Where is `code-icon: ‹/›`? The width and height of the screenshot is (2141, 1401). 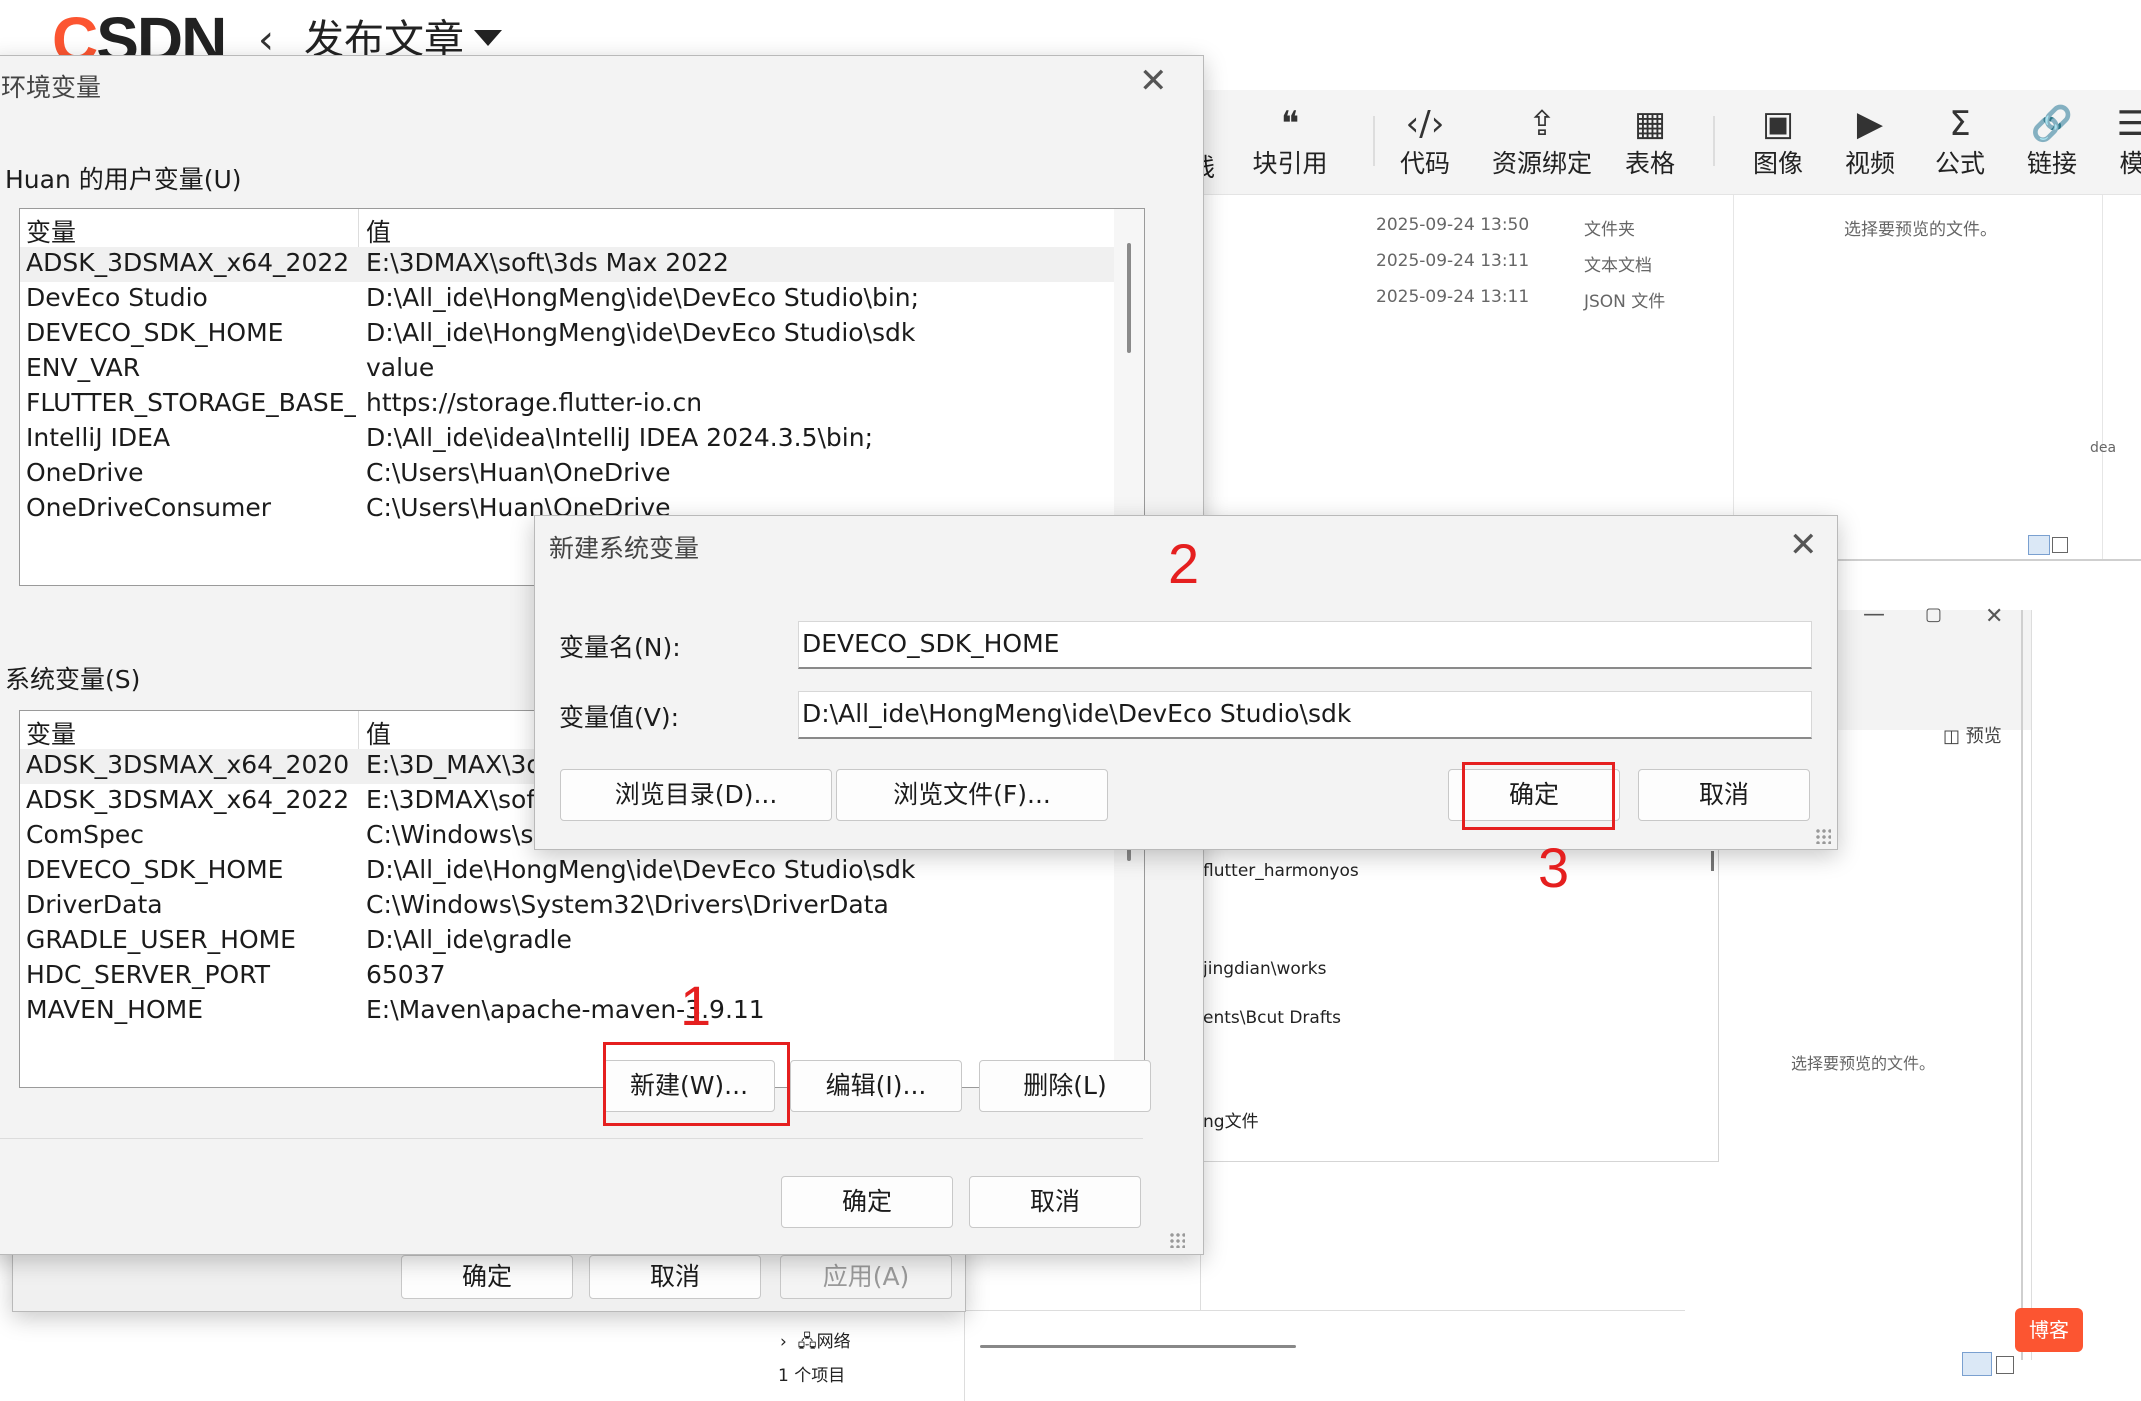 code-icon: ‹/› is located at coordinates (1425, 124).